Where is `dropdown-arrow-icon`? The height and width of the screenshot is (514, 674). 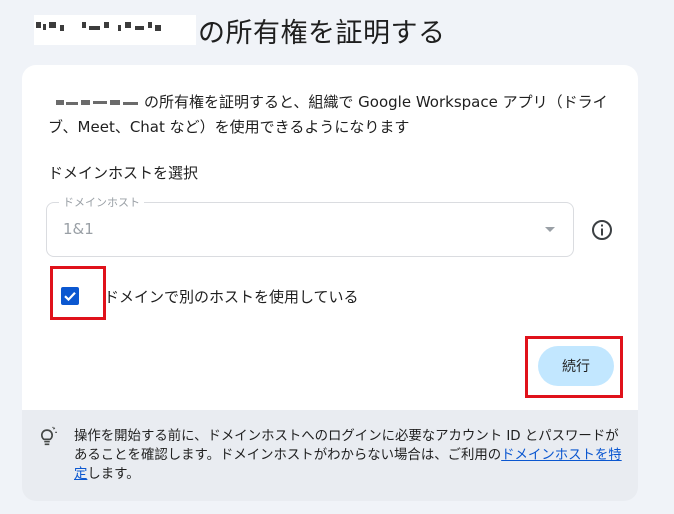
dropdown-arrow-icon is located at coordinates (550, 229).